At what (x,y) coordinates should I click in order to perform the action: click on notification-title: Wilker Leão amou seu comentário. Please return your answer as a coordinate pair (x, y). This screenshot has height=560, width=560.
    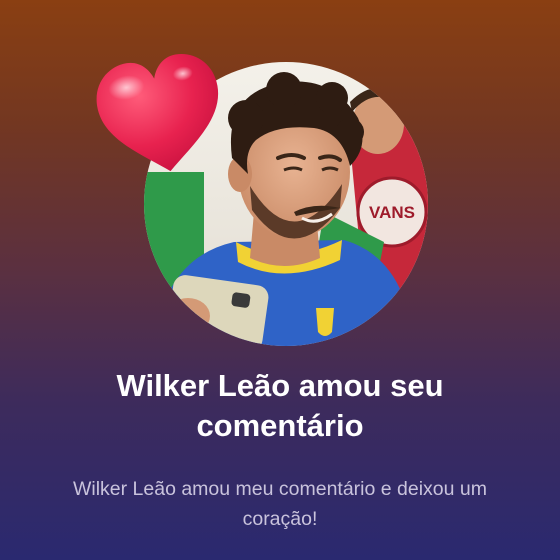
    Looking at the image, I should click on (280, 405).